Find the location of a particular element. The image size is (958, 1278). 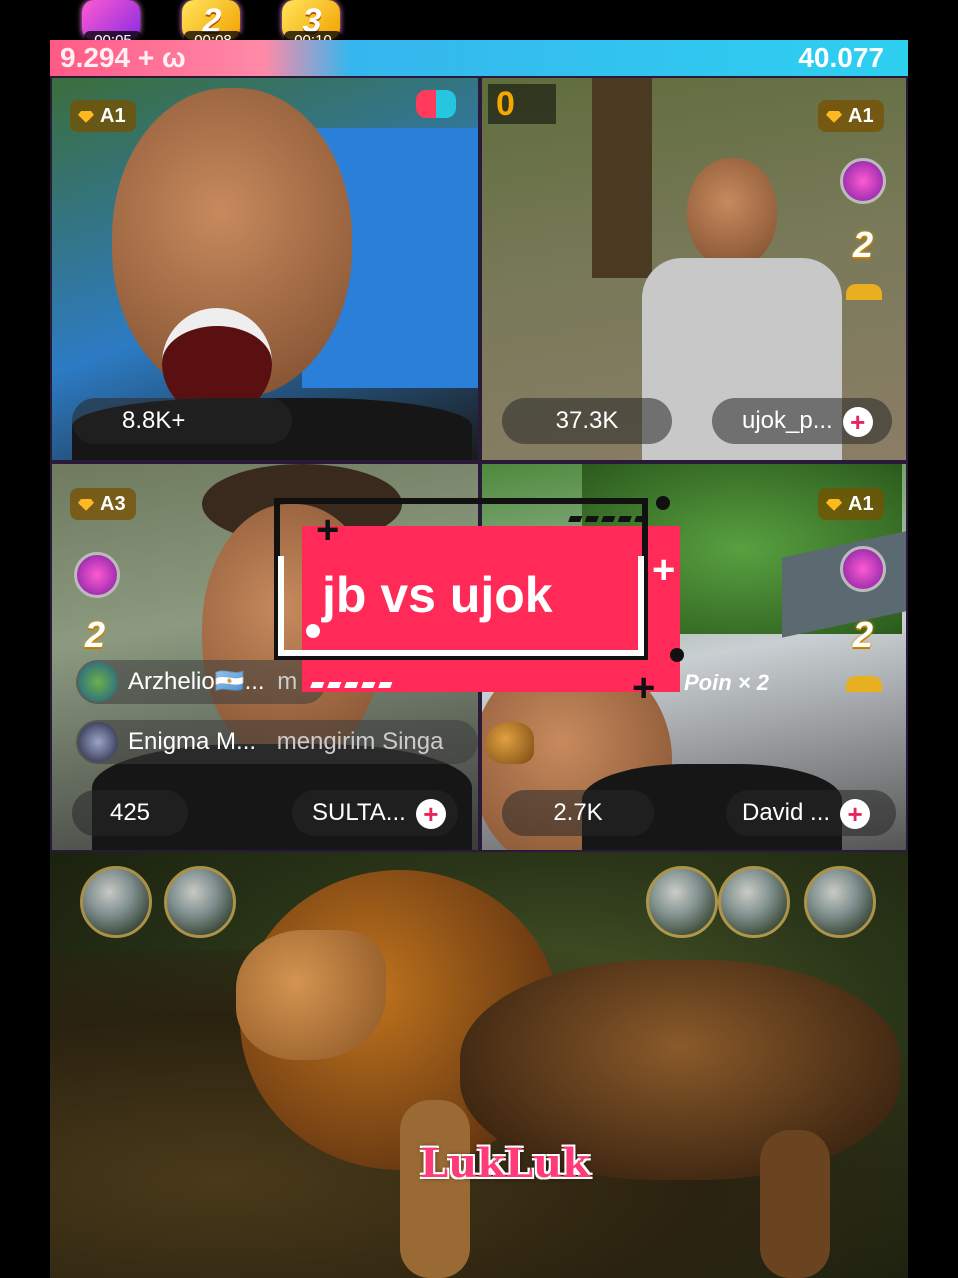

right-team-score: 40.077 is located at coordinates (841, 57).